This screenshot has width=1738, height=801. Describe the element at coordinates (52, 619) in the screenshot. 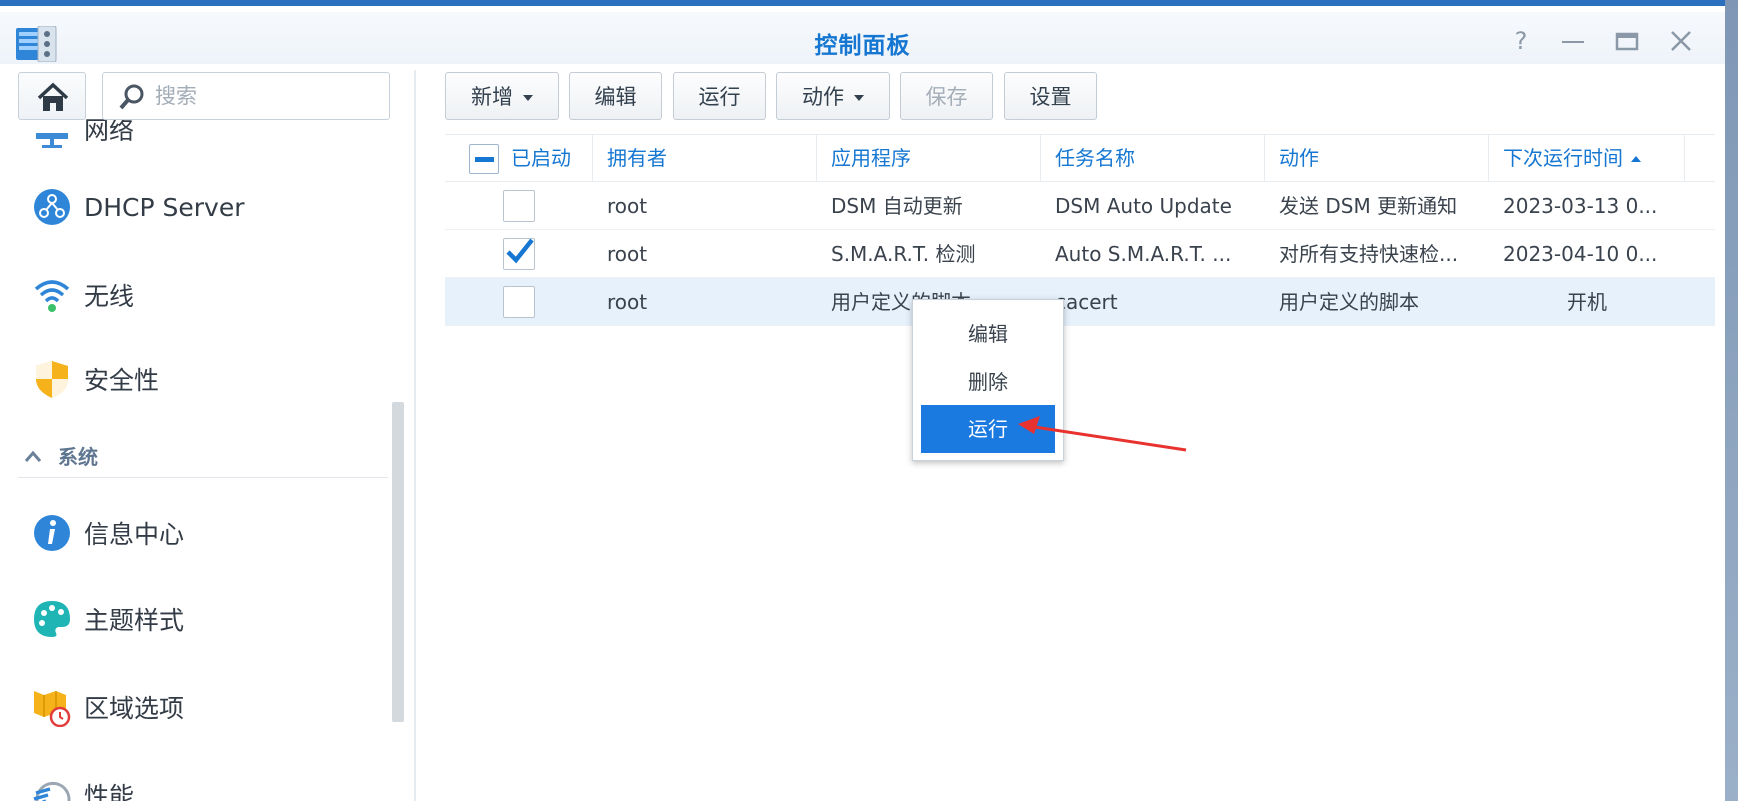

I see `theme-palette-icon` at that location.